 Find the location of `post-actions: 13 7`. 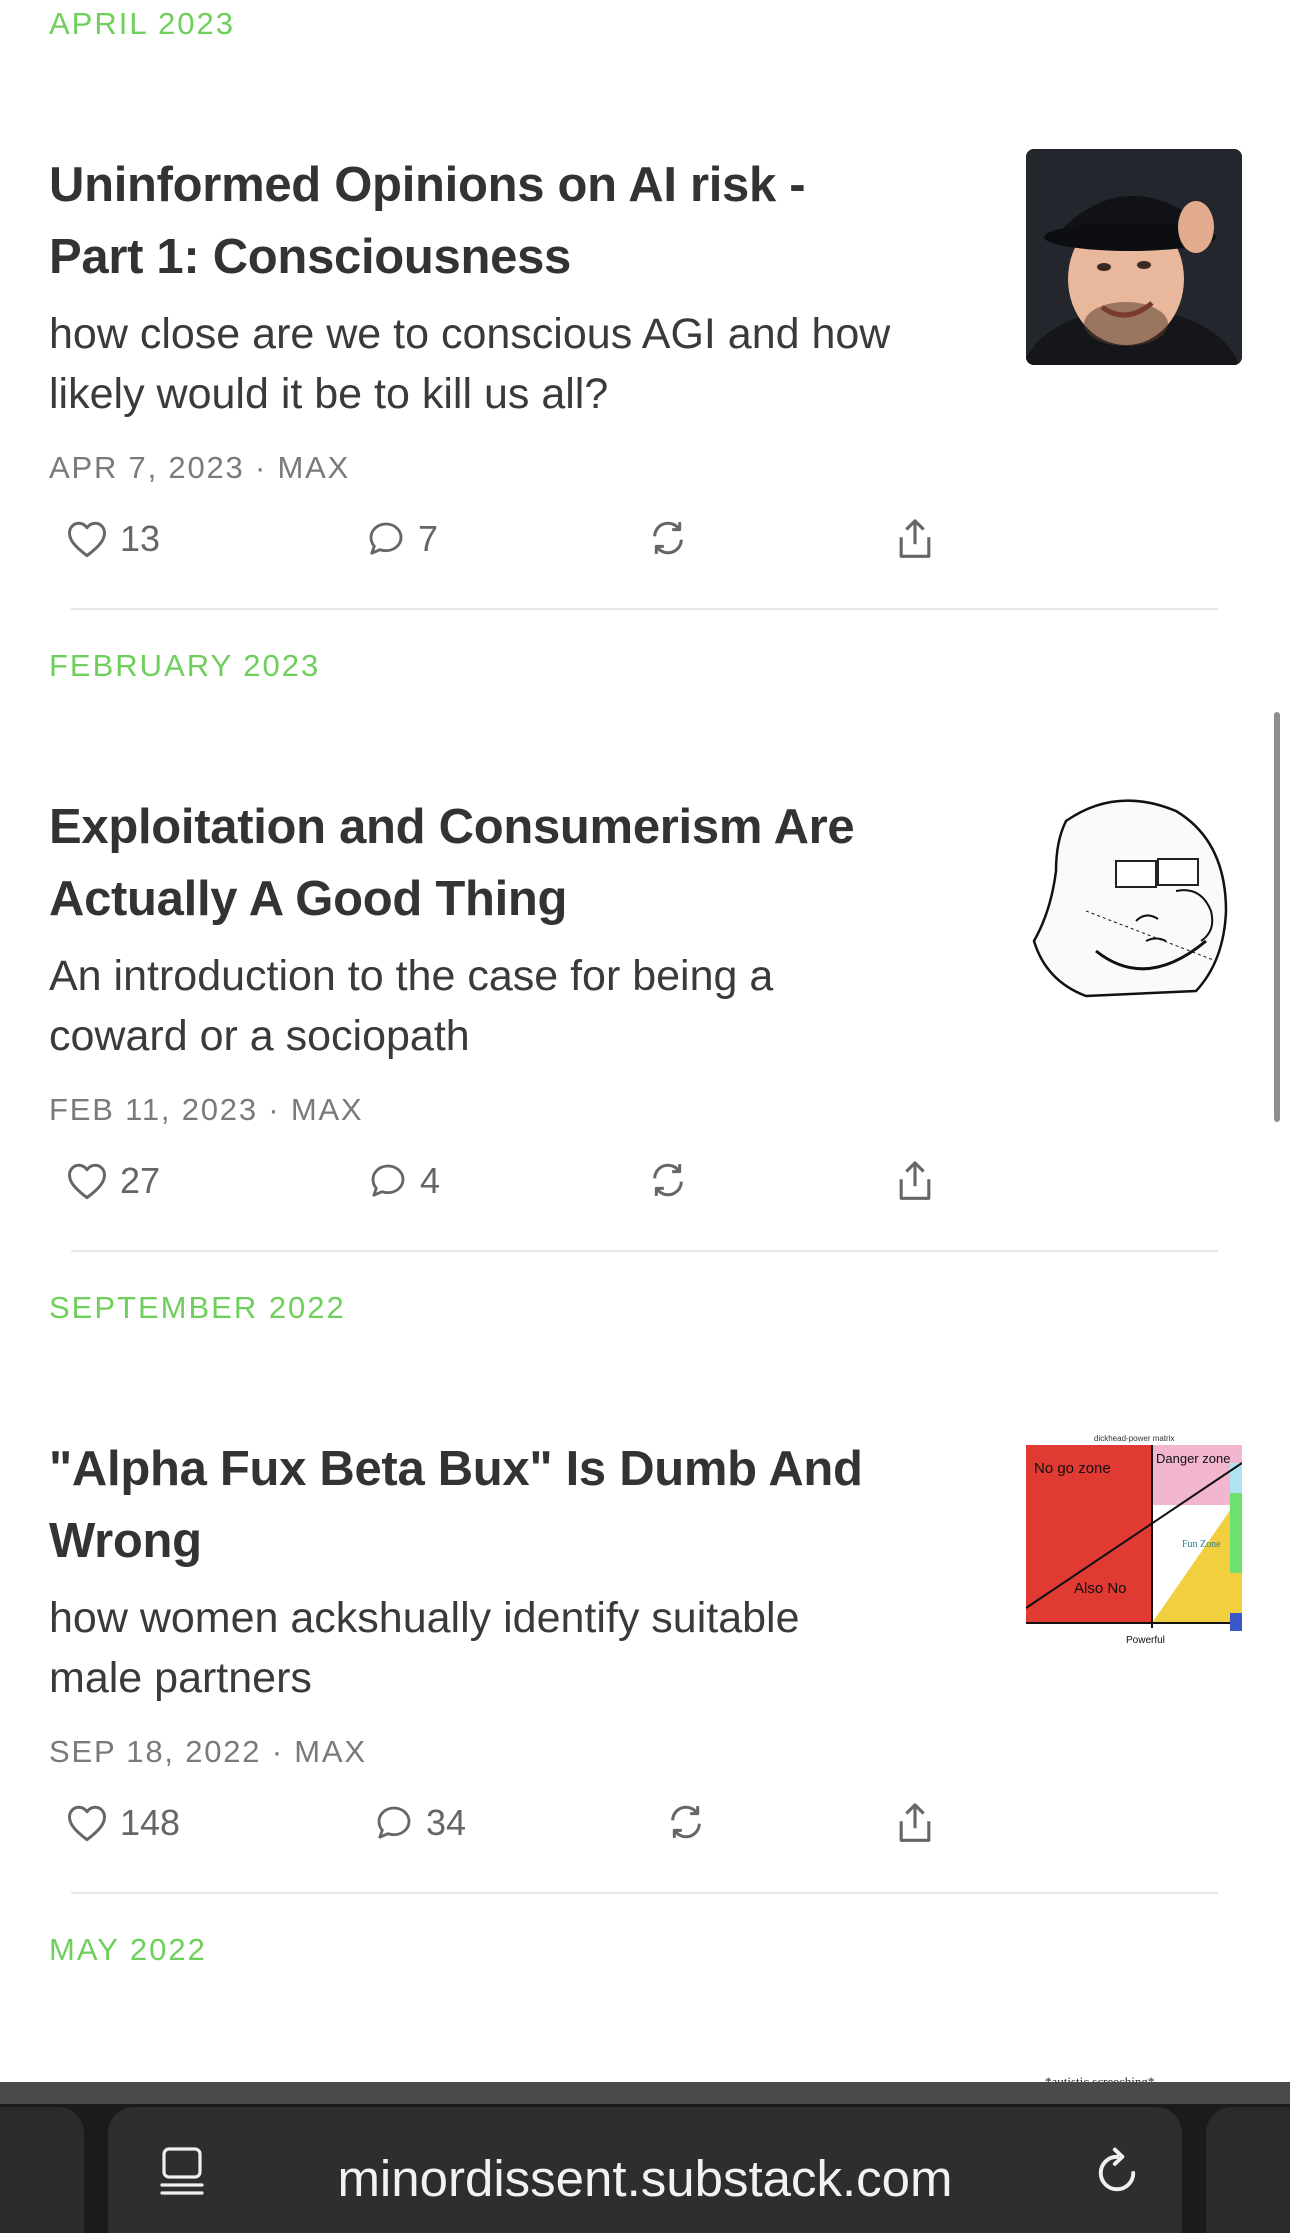

post-actions: 13 7 is located at coordinates (645, 548).